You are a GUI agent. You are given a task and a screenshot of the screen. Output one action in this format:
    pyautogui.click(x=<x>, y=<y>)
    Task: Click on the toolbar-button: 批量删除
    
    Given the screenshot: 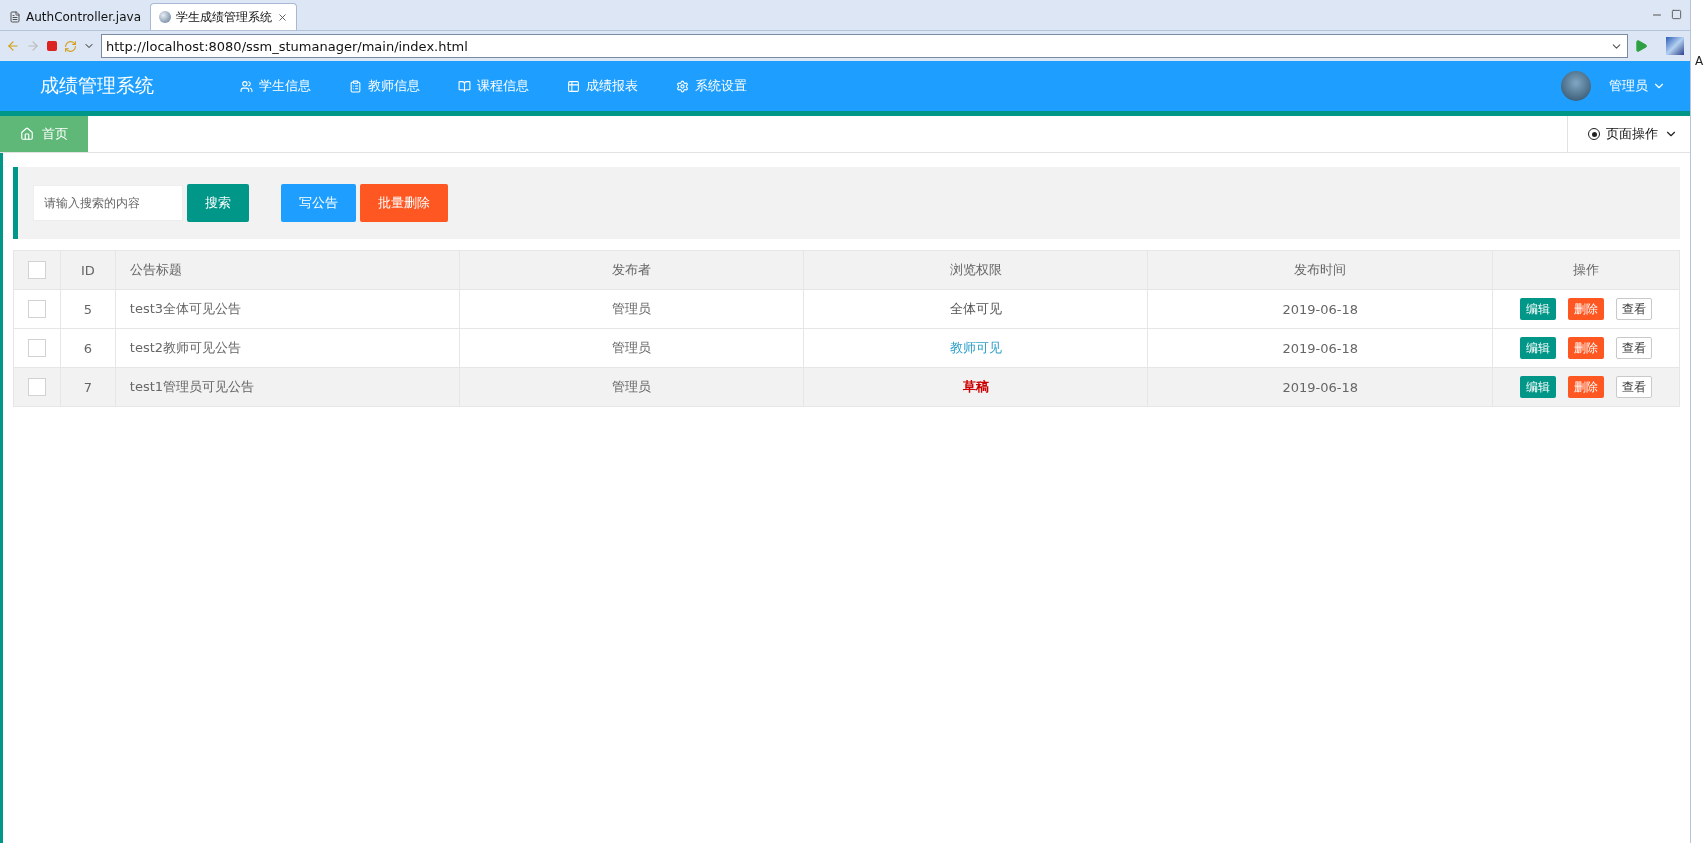 What is the action you would take?
    pyautogui.click(x=404, y=203)
    